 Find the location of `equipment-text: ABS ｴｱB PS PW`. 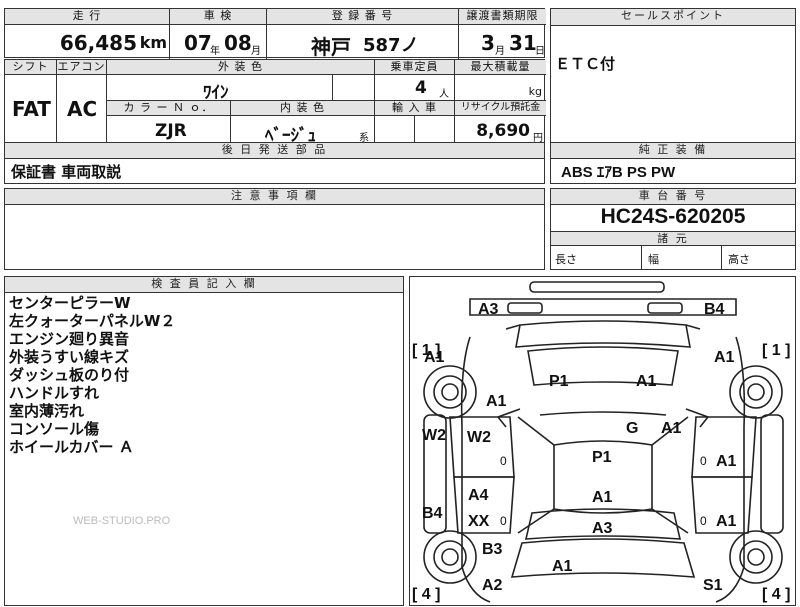

equipment-text: ABS ｴｱB PS PW is located at coordinates (618, 172).